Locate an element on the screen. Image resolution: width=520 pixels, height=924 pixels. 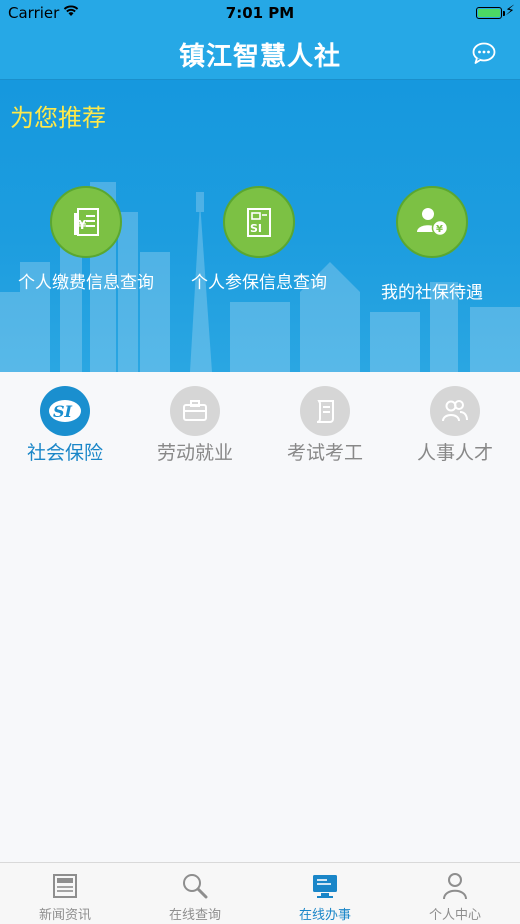
tab-label: 在线查询 is located at coordinates (194, 915).